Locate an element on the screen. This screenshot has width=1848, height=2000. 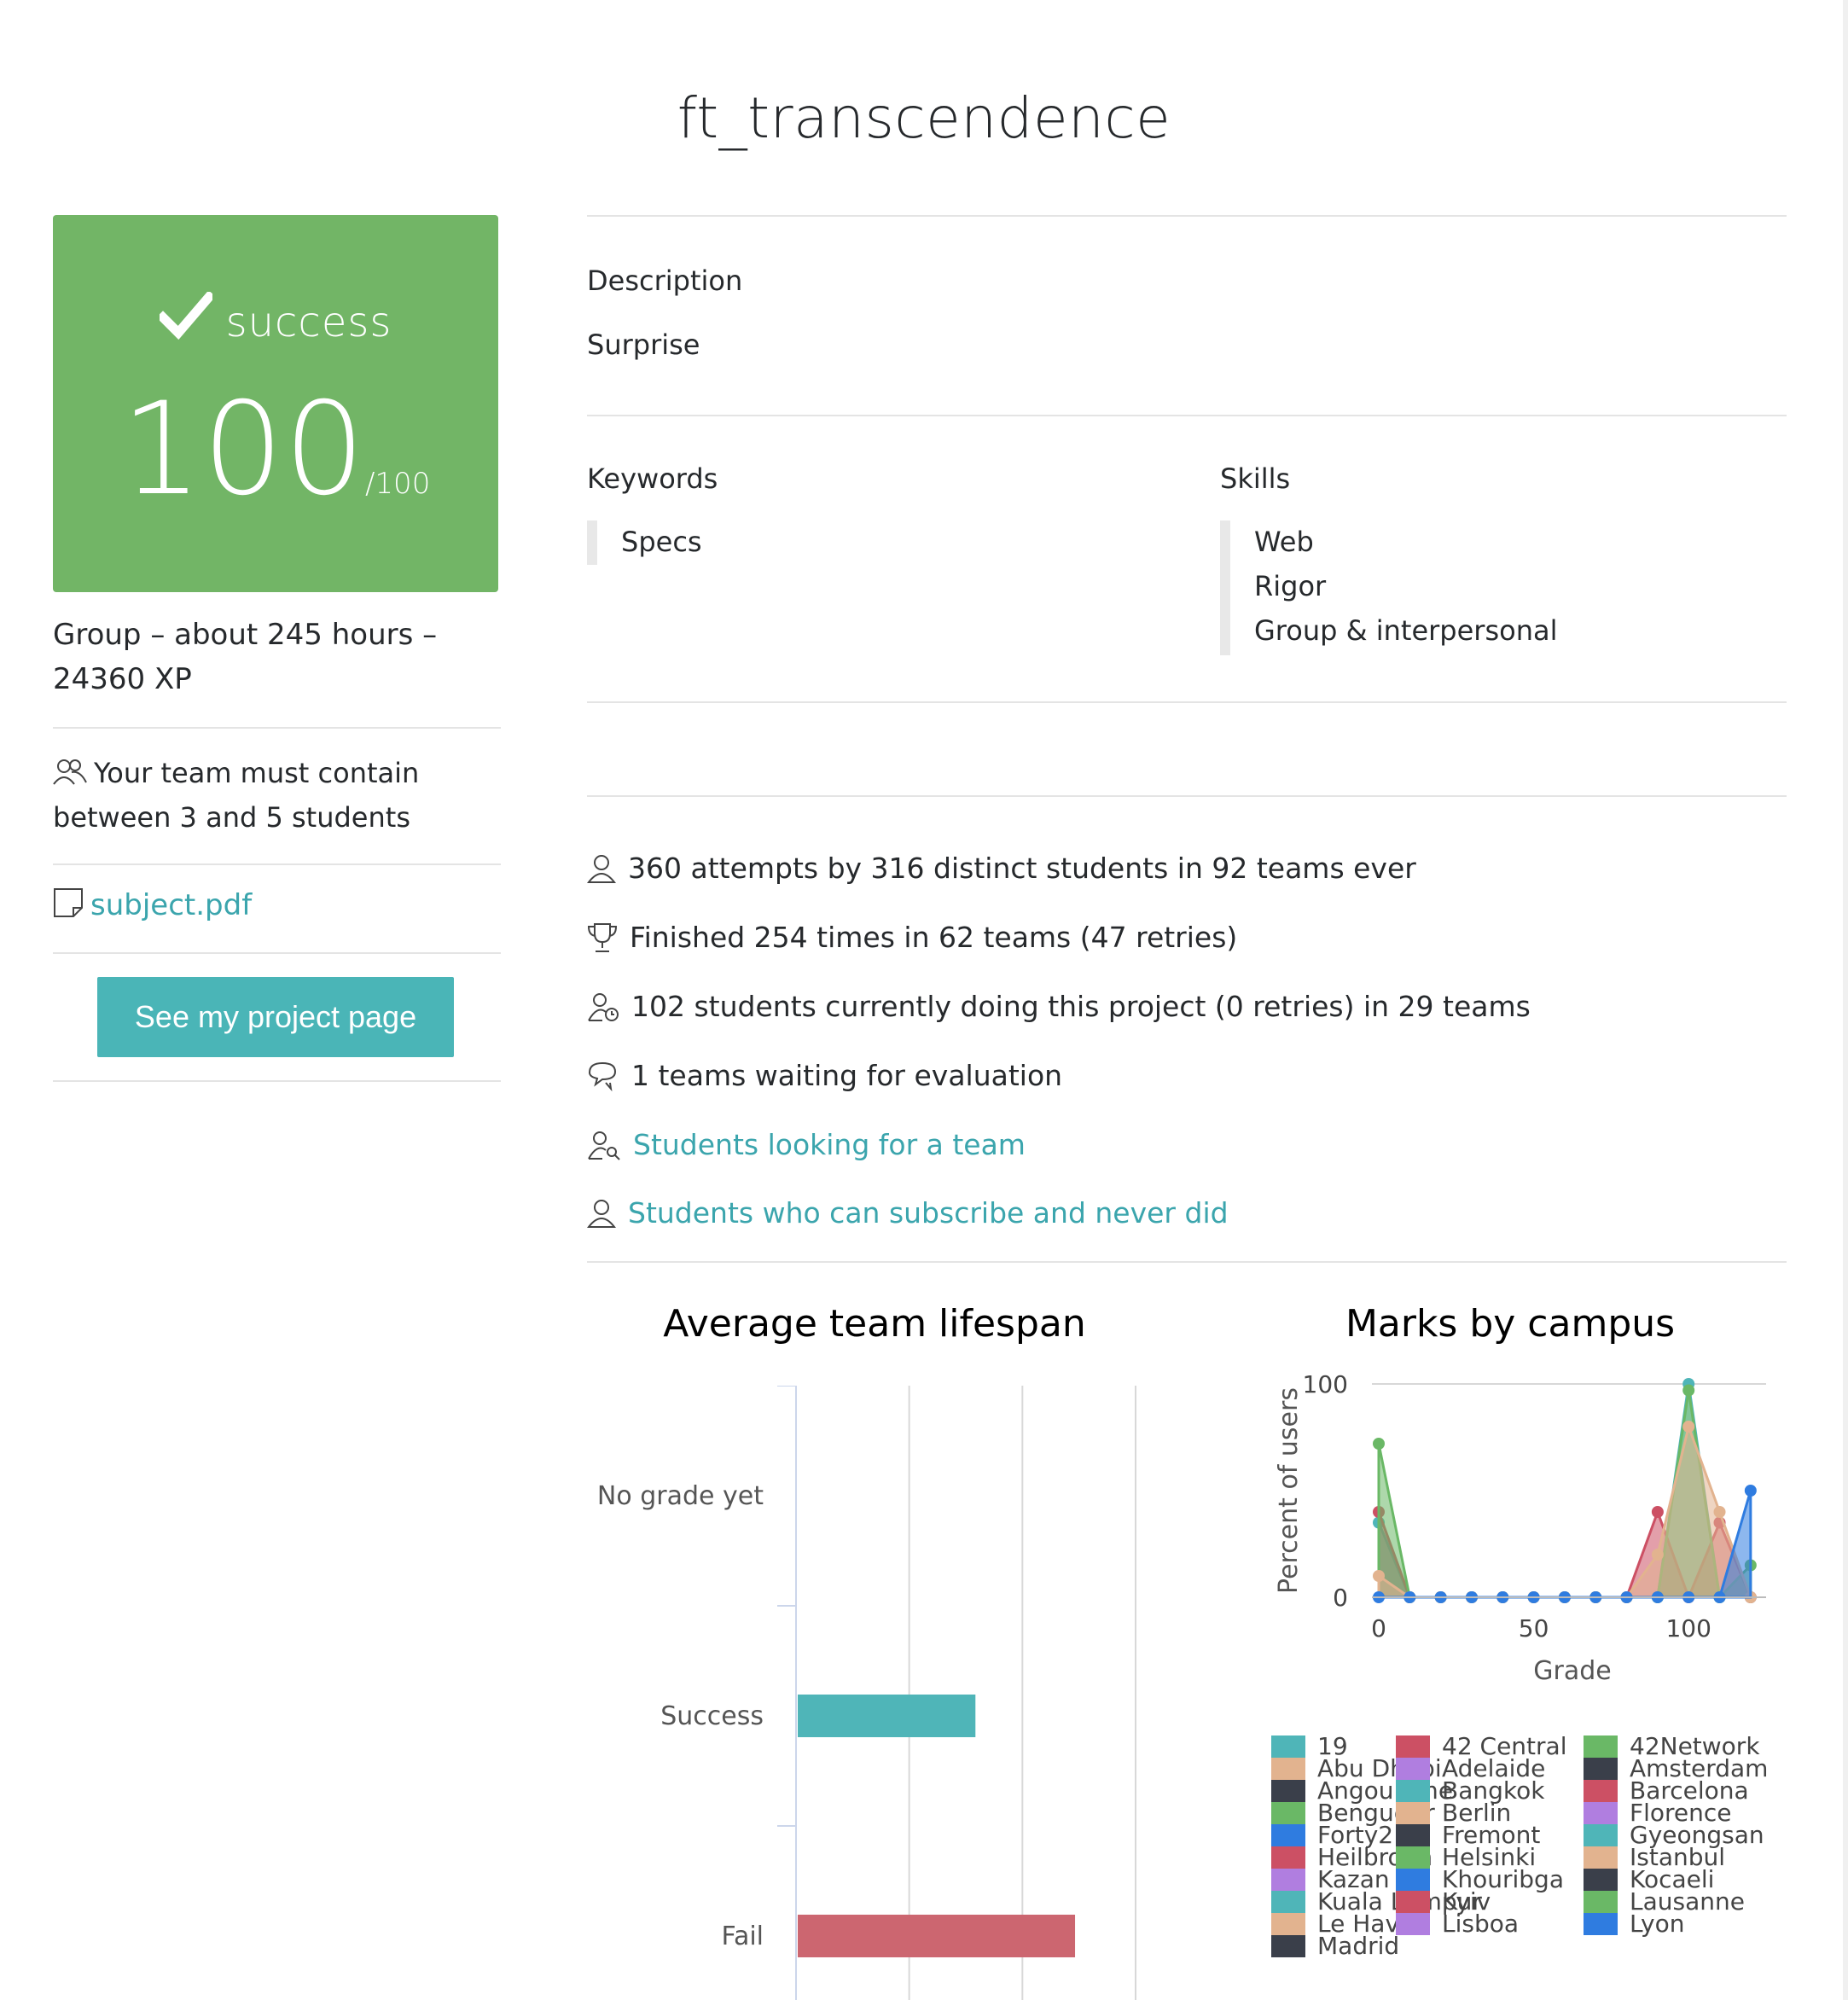
legend-item: Madrid is located at coordinates (1335, 1946).